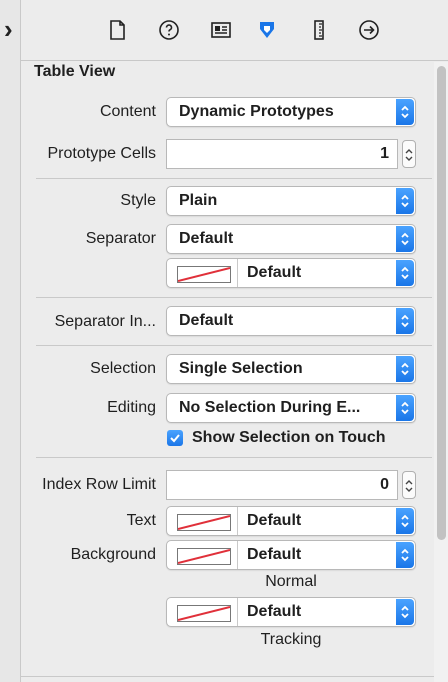  Describe the element at coordinates (282, 485) in the screenshot. I see `index-row-limit-field: 0` at that location.